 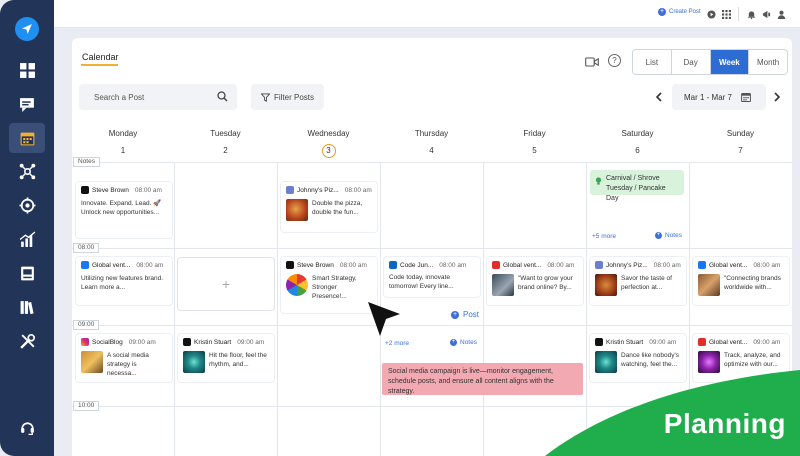 I want to click on instagram-icon, so click(x=85, y=342).